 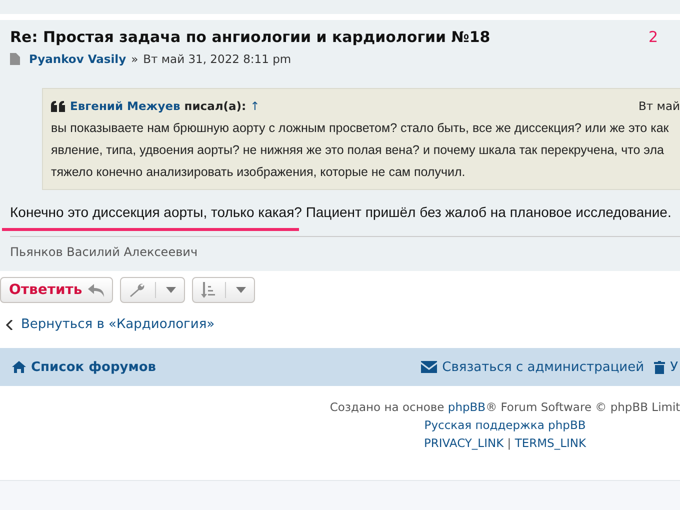 I want to click on reply-arrow-icon, so click(x=96, y=290).